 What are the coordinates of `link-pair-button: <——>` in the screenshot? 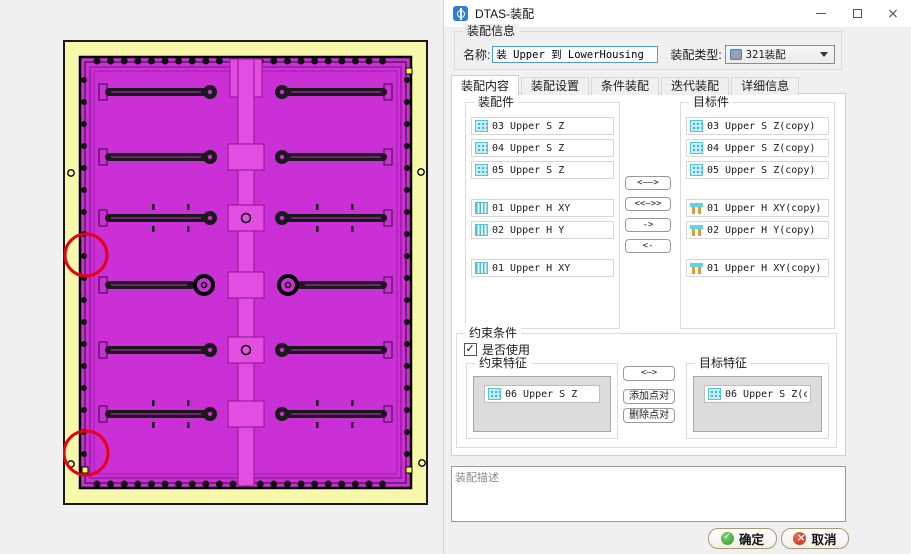 It's located at (648, 183).